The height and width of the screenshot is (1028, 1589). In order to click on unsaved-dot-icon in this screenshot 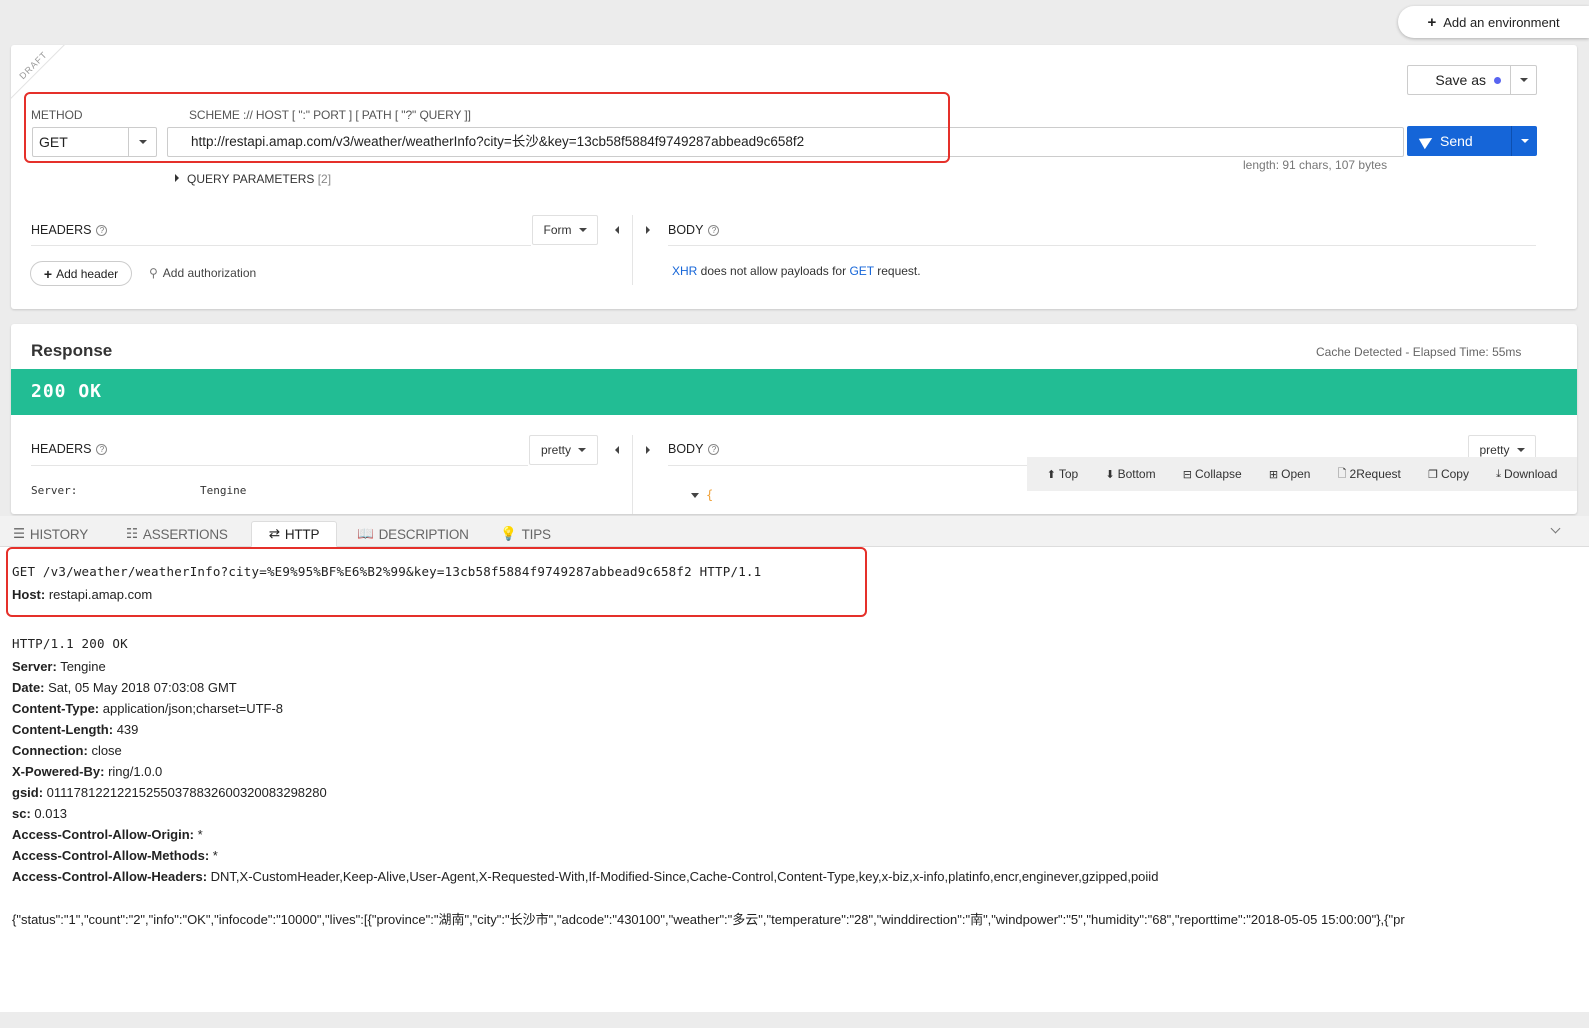, I will do `click(1497, 80)`.